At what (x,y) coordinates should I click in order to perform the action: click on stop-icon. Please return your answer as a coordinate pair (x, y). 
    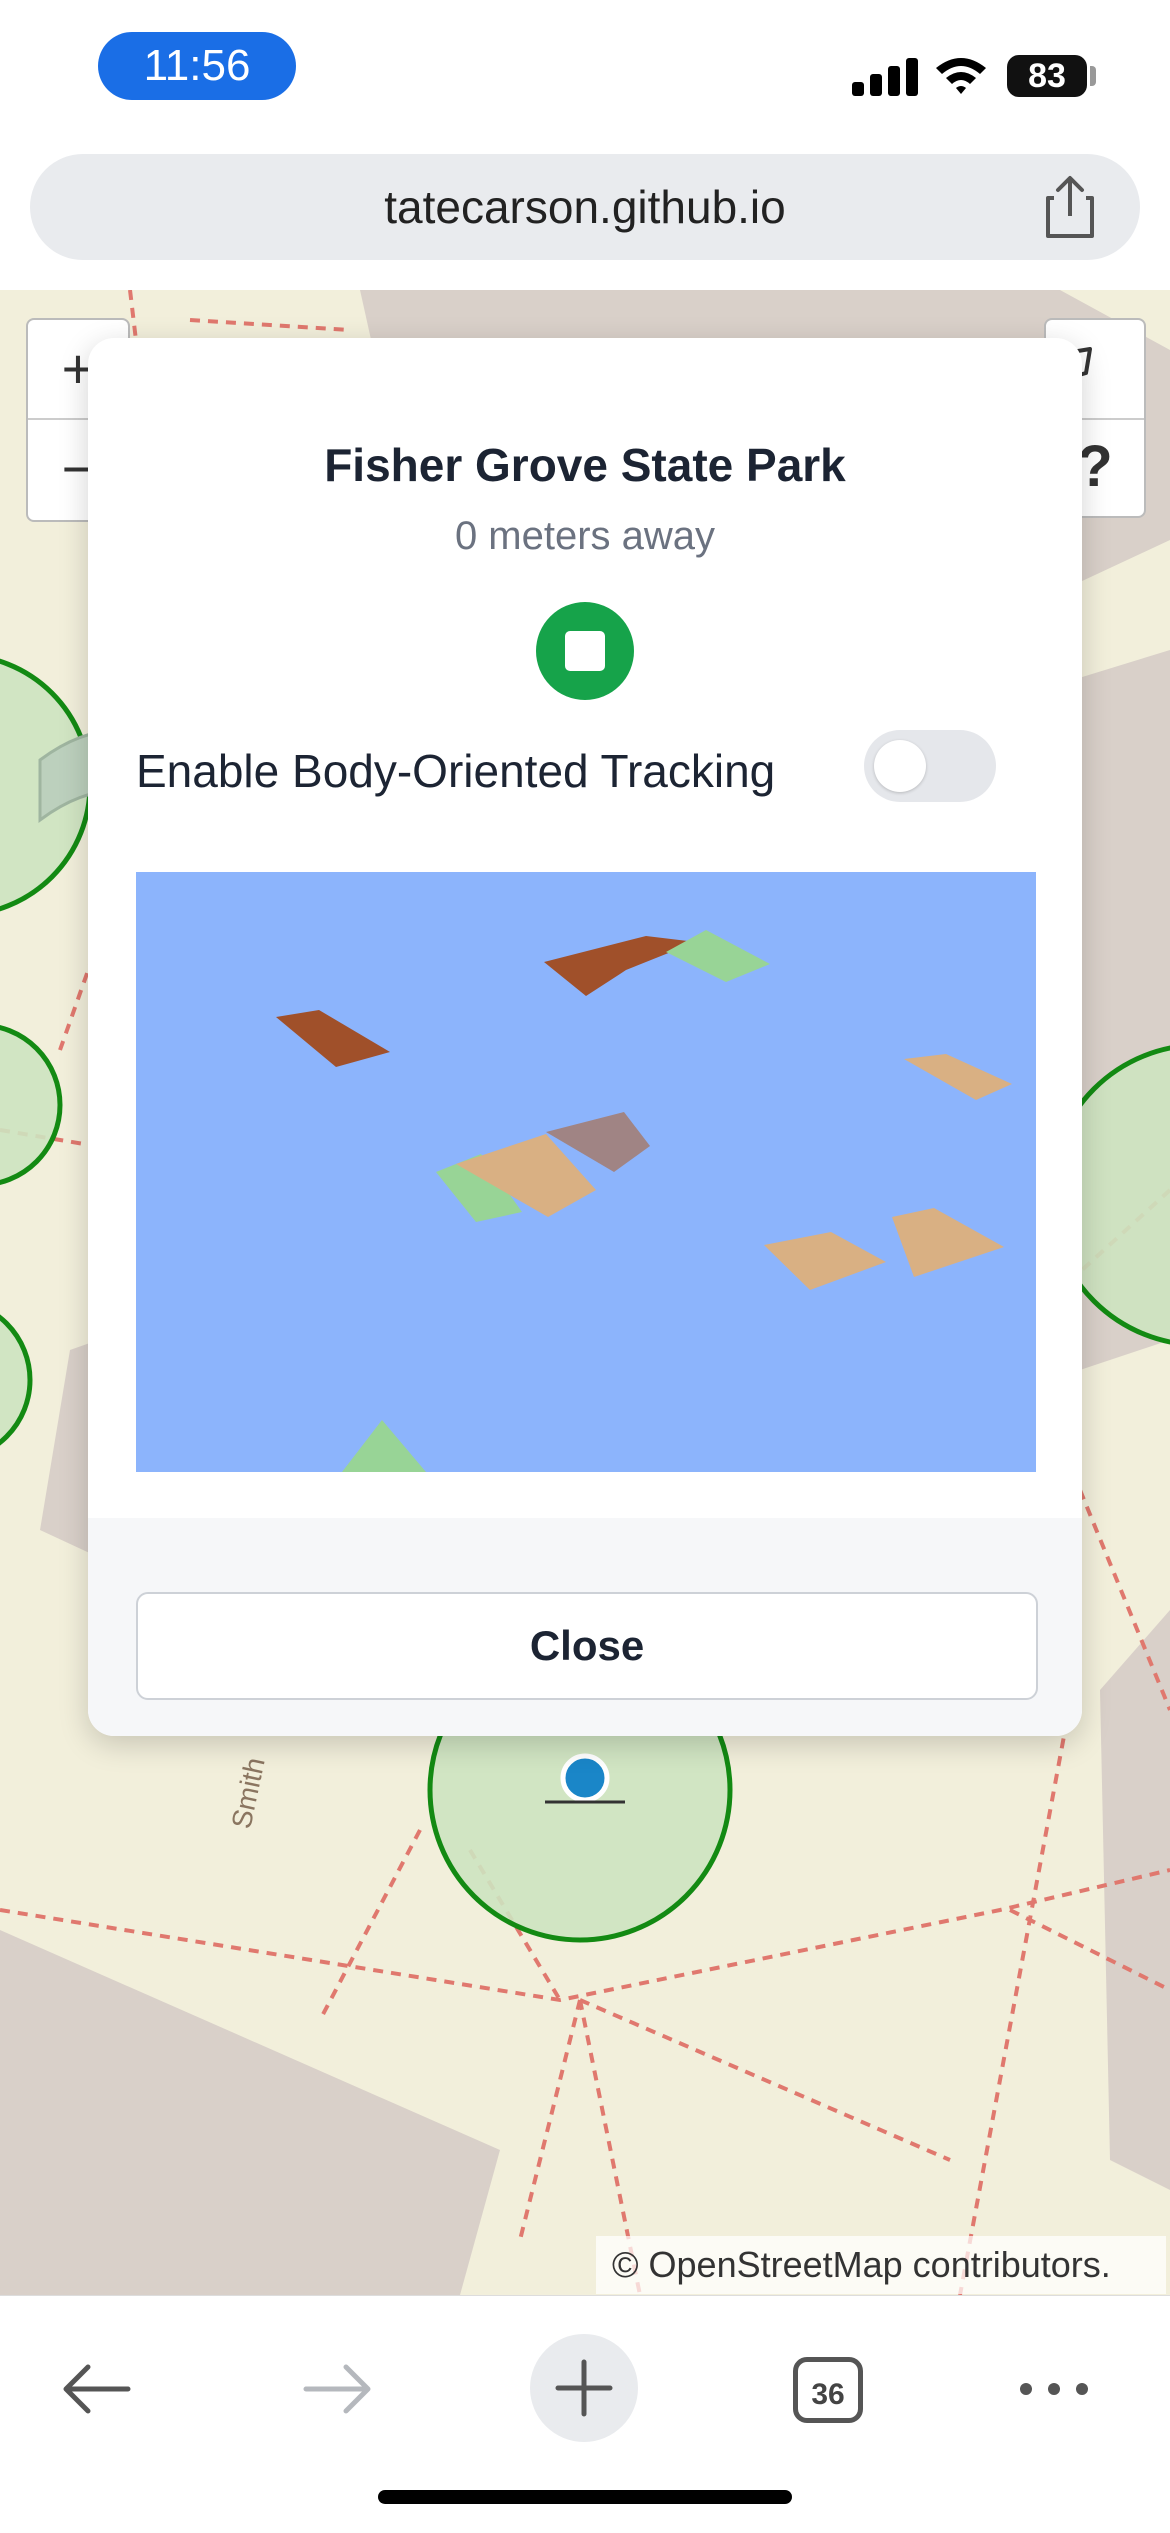
    Looking at the image, I should click on (585, 651).